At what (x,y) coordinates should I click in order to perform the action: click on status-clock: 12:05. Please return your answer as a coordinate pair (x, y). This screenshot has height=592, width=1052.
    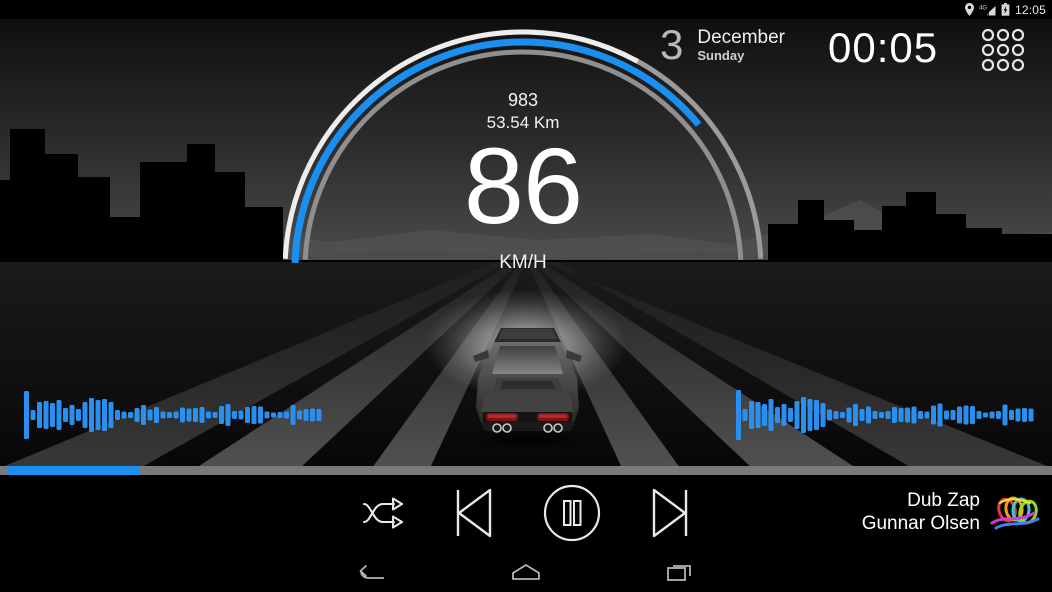
    Looking at the image, I should click on (1030, 9).